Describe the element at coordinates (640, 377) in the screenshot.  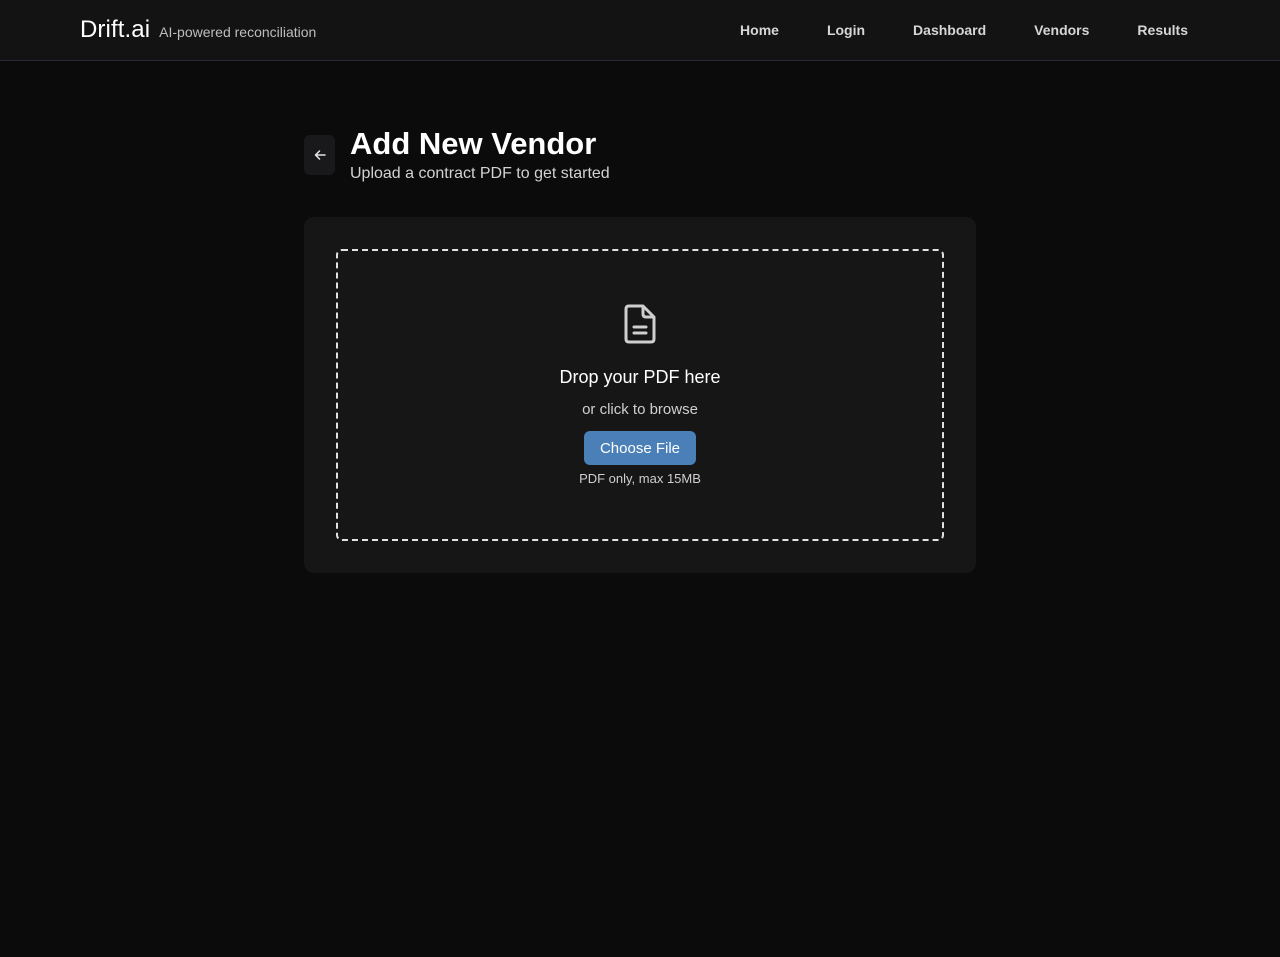
I see `dropzone-title: Drop your PDF here` at that location.